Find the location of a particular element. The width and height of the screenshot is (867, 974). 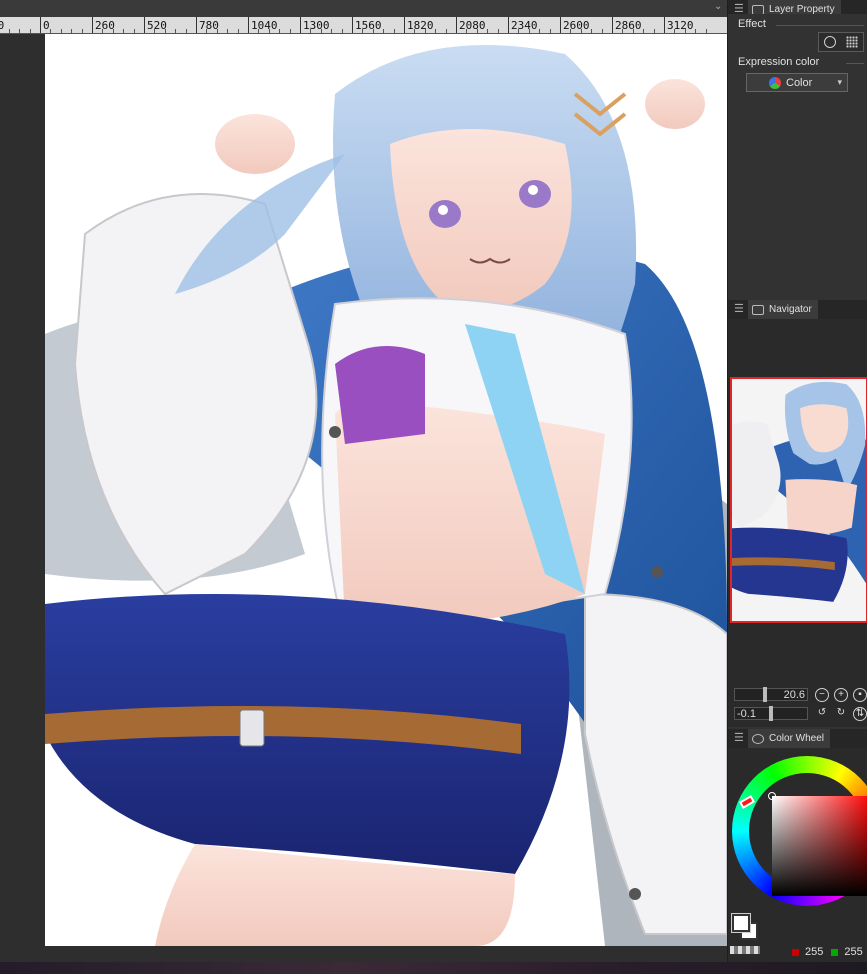

ruler-tick: 780 is located at coordinates (207, 25).